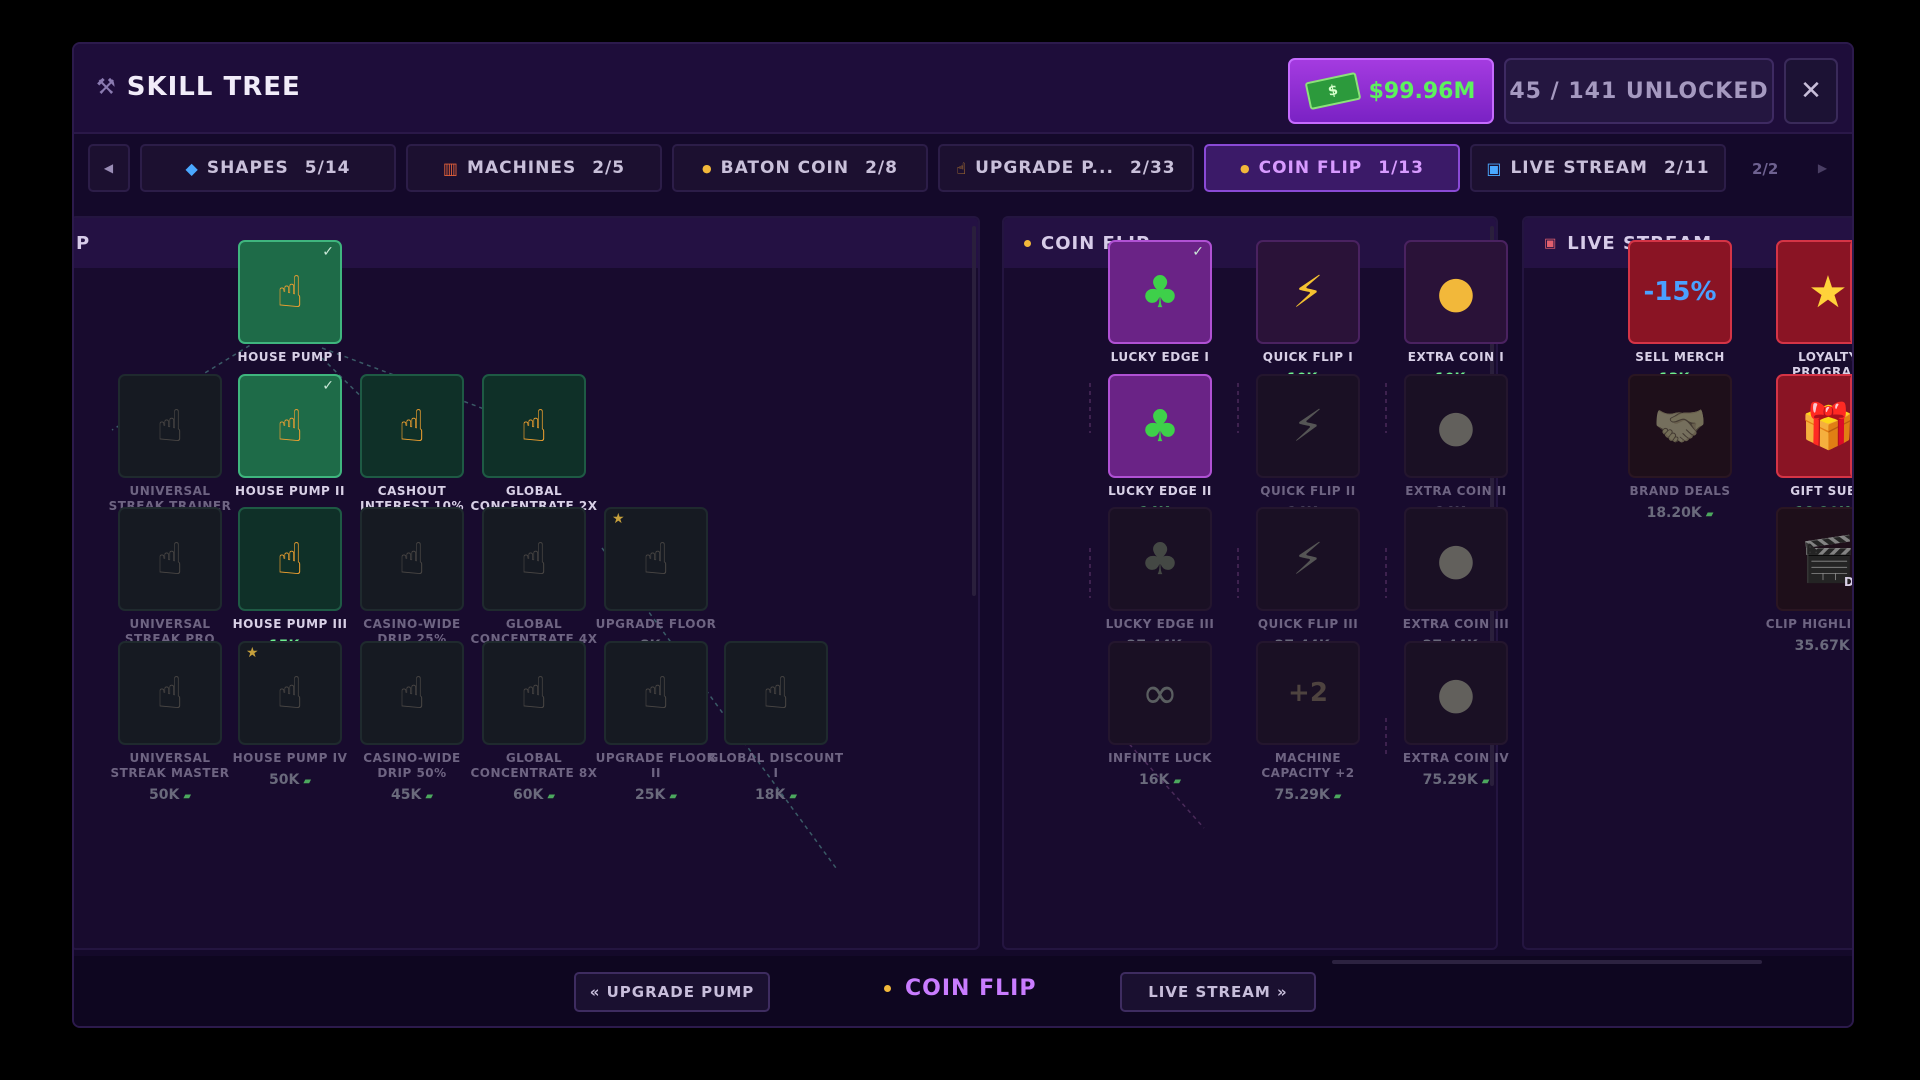  What do you see at coordinates (1680, 292) in the screenshot?
I see `skill-node: -15%` at bounding box center [1680, 292].